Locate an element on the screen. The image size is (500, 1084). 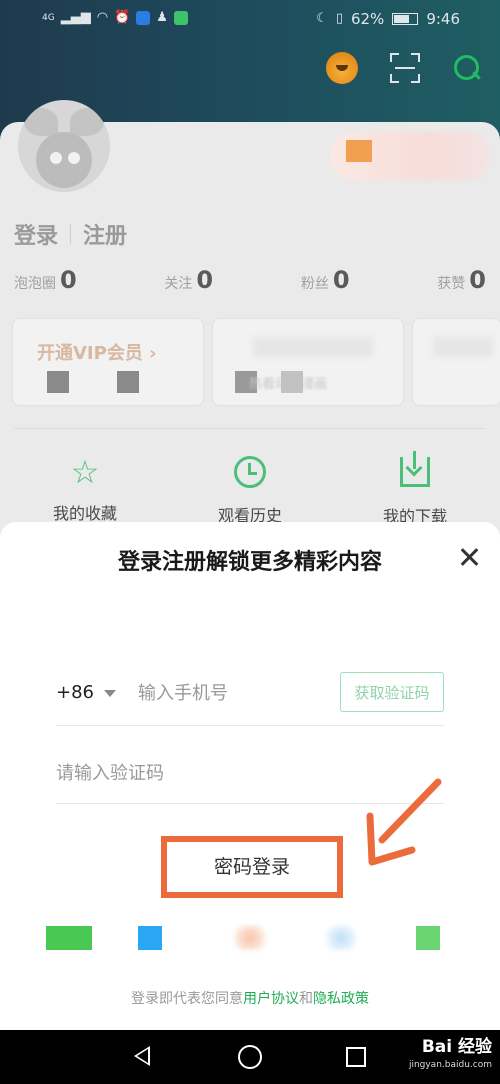
status-bar: 4G ▂▄▆ ◠ ⏰ ♟ ☾ ▯ 62% 9:46 is located at coordinates (250, 19).